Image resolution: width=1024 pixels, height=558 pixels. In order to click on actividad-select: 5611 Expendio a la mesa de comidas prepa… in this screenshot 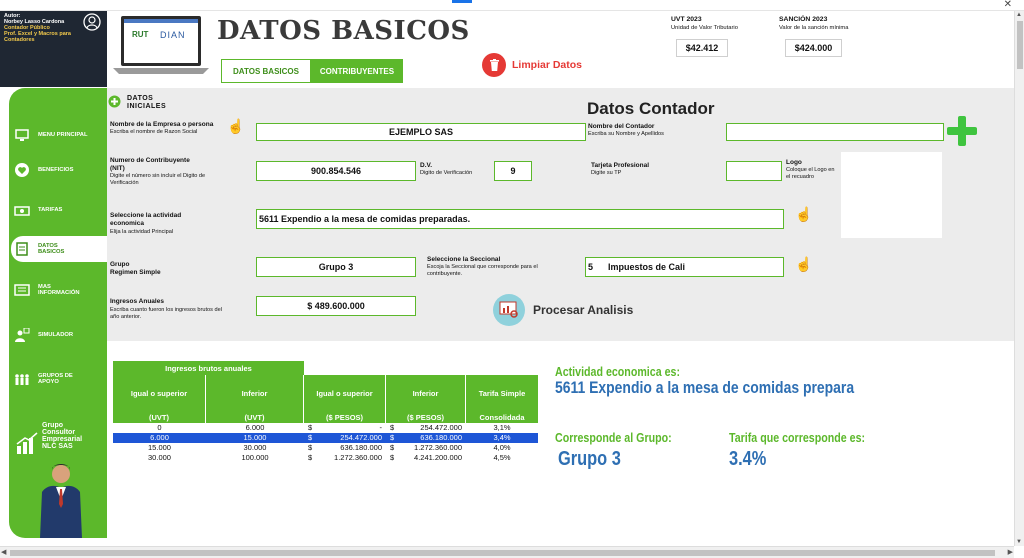, I will do `click(520, 219)`.